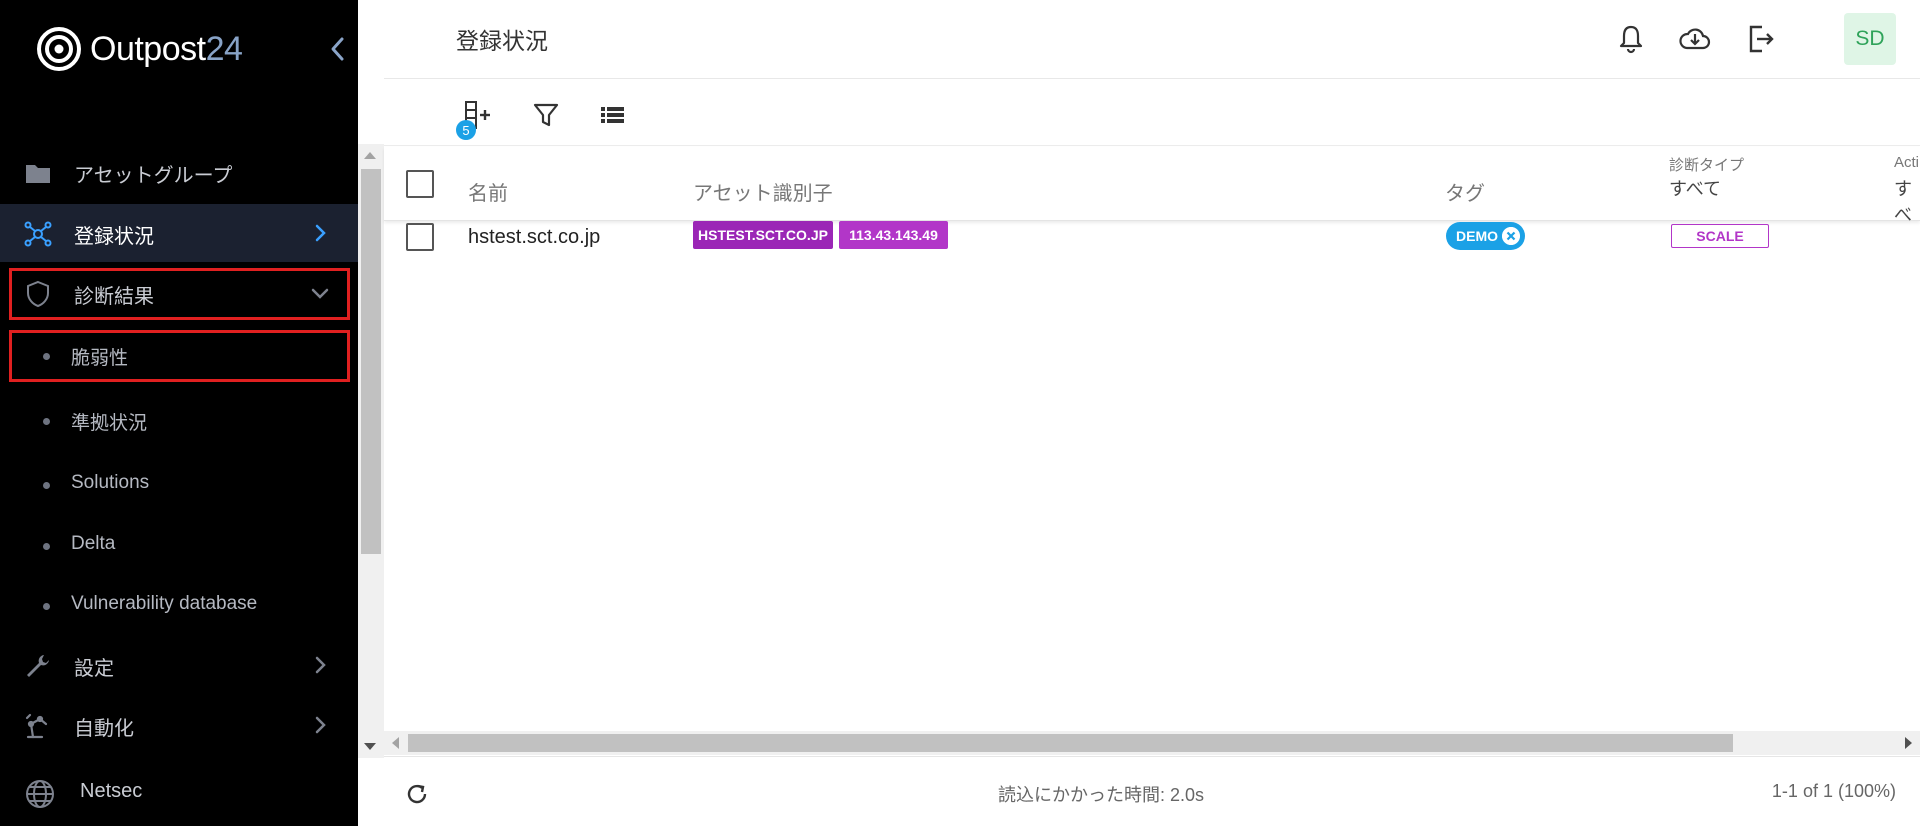 The image size is (1920, 826). What do you see at coordinates (370, 746) in the screenshot?
I see `scroll-down-arrow-icon` at bounding box center [370, 746].